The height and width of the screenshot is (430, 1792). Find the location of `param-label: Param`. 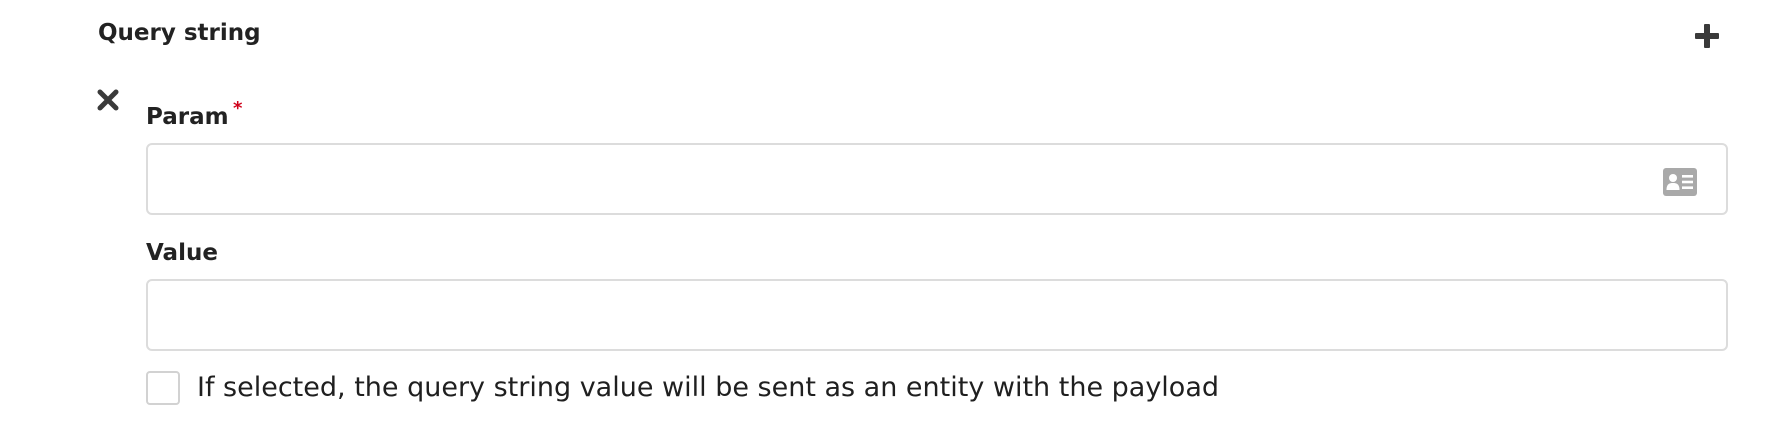

param-label: Param is located at coordinates (187, 117).